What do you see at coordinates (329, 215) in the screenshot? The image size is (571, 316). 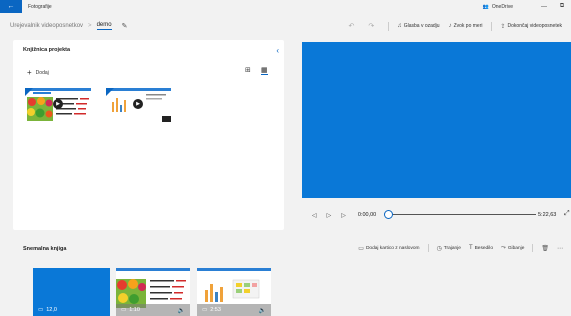 I see `play-icon: ▷` at bounding box center [329, 215].